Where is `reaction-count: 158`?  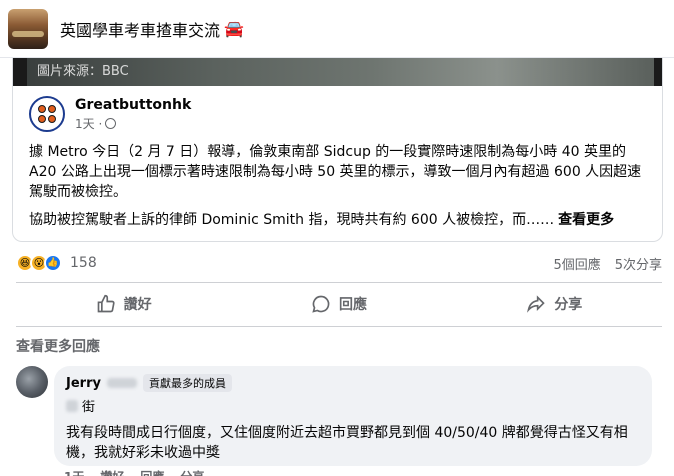 reaction-count: 158 is located at coordinates (83, 263).